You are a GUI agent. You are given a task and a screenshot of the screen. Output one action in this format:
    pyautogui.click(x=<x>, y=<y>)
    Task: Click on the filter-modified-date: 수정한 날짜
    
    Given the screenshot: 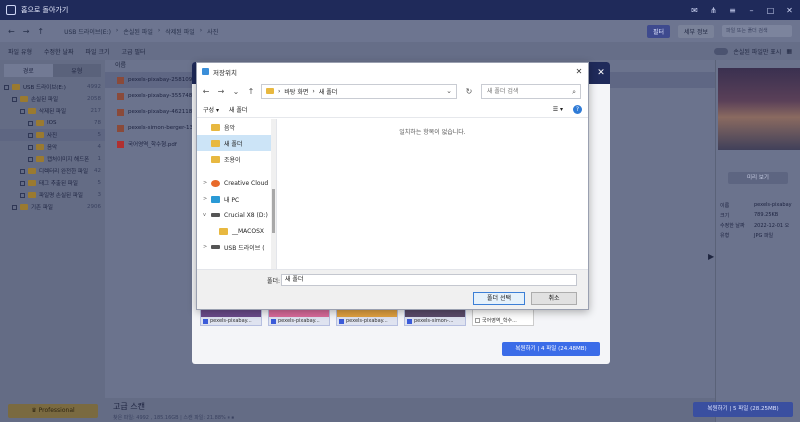 What is the action you would take?
    pyautogui.click(x=59, y=51)
    